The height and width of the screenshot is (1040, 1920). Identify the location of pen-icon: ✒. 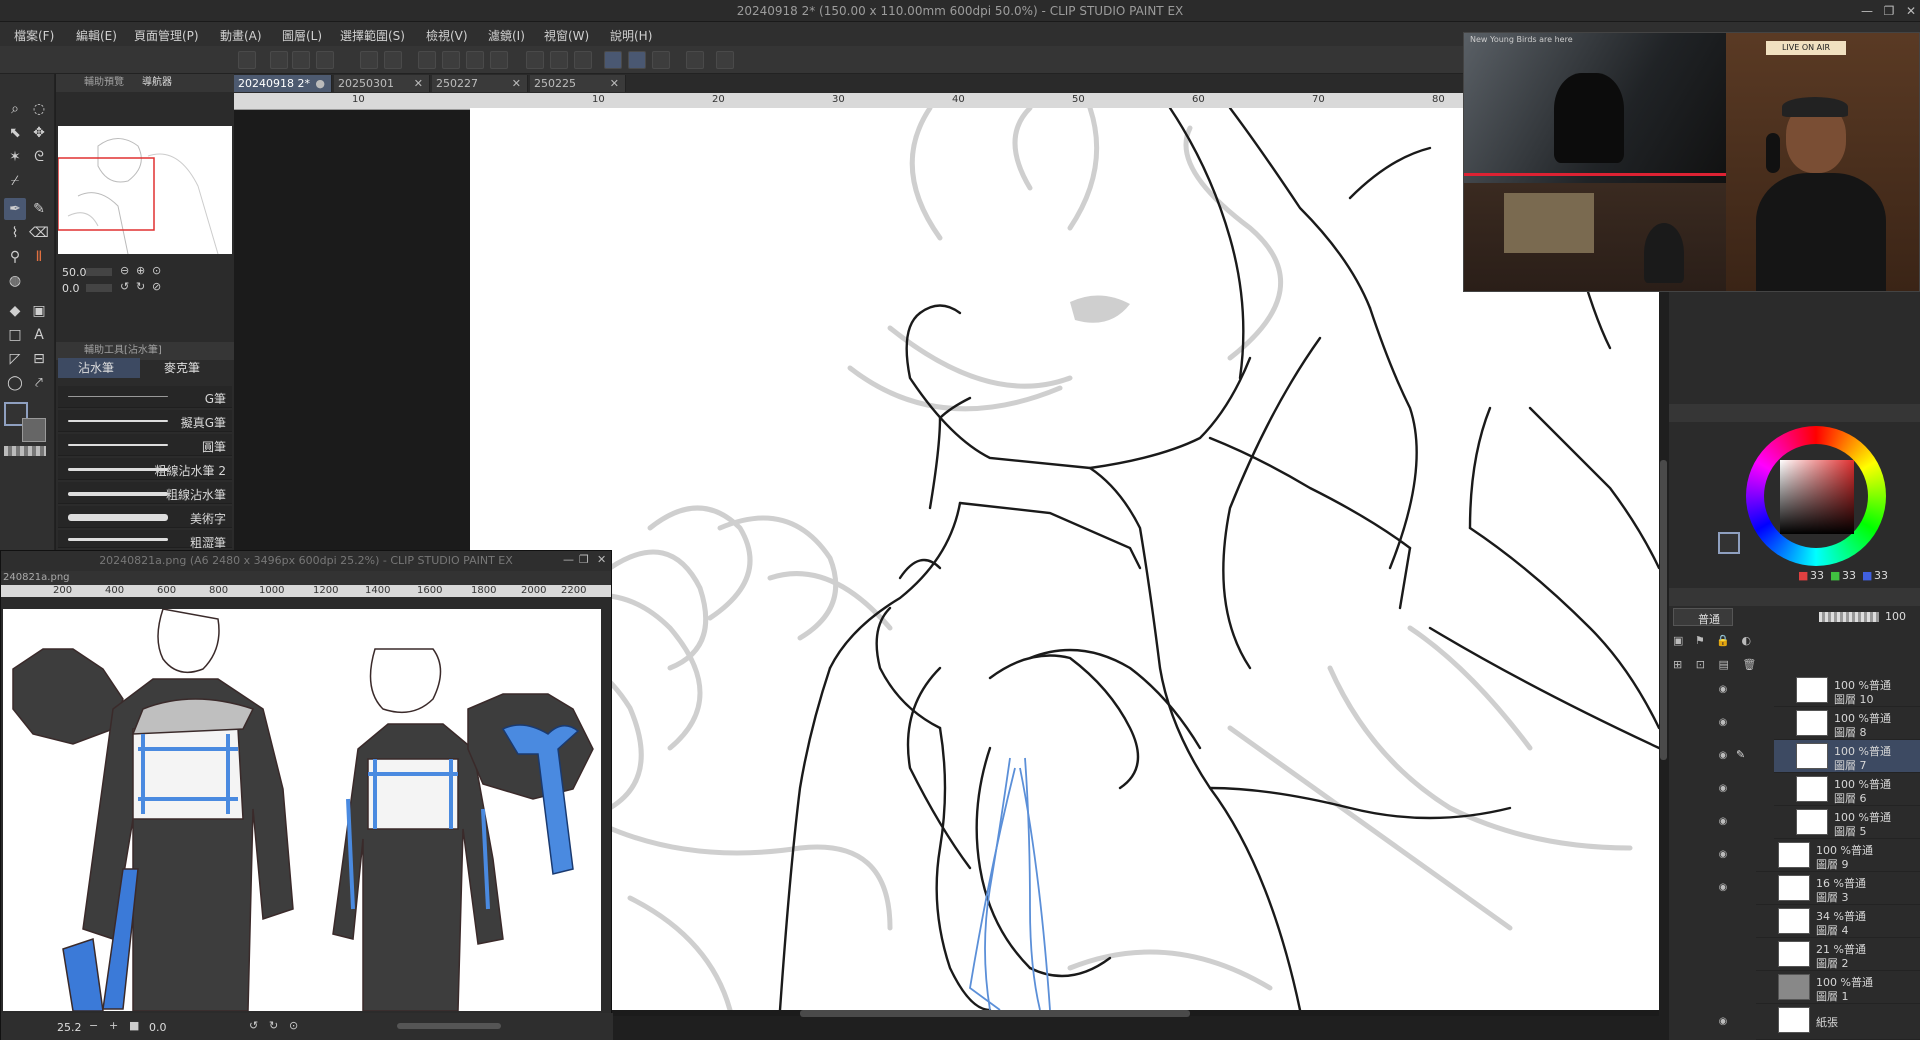
(15, 209).